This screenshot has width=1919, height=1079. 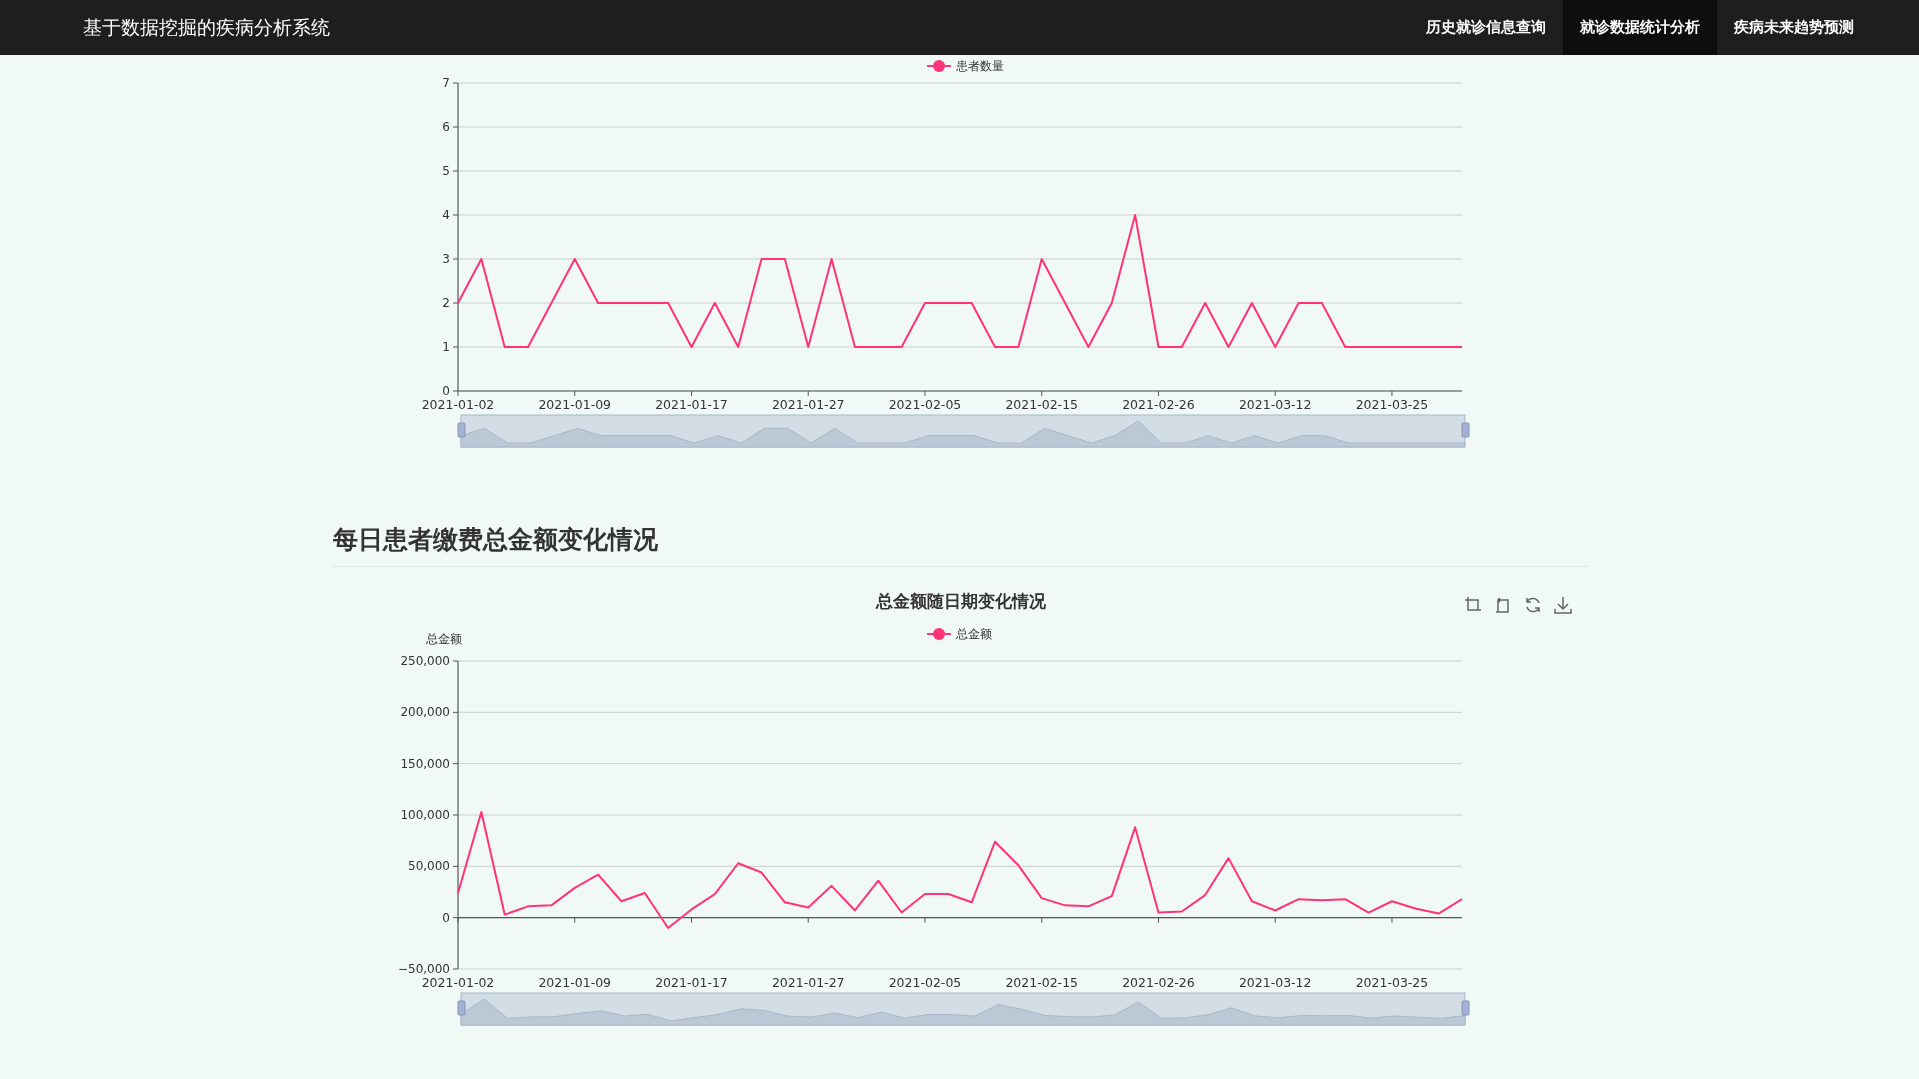 I want to click on axis-tick-label: 7, so click(x=446, y=83).